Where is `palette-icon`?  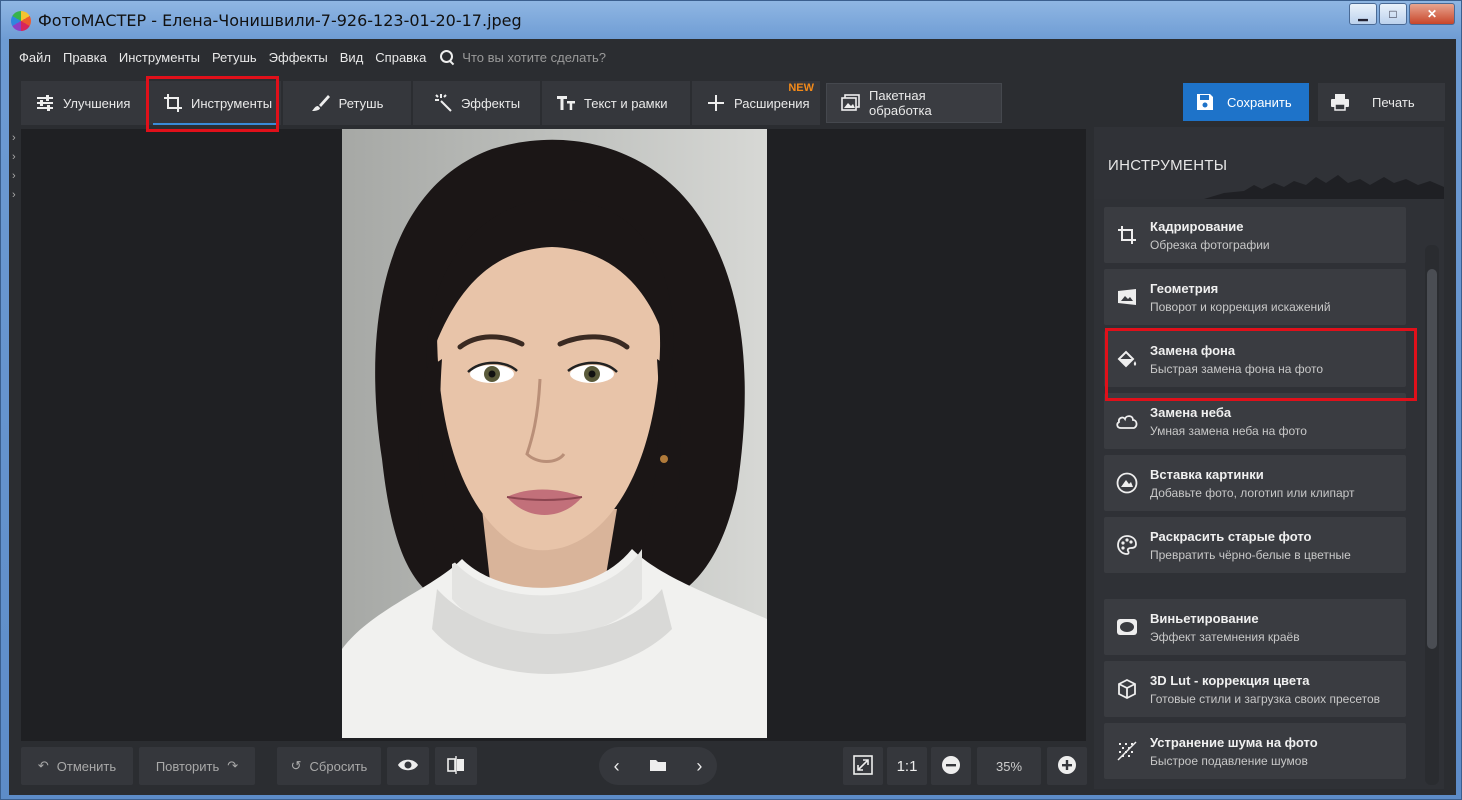
palette-icon is located at coordinates (1127, 545).